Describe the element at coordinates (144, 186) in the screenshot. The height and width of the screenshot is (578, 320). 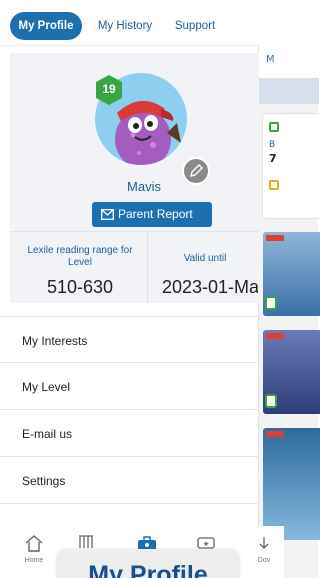
I see `username: Mavis` at that location.